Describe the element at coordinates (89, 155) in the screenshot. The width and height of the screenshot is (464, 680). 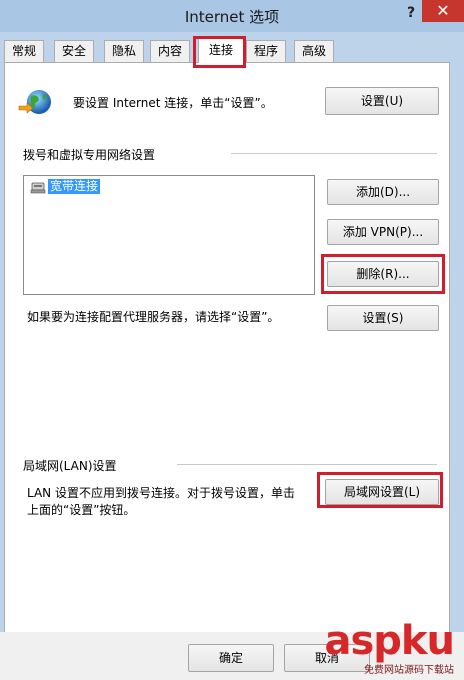
I see `dialup-group-label: 拨号和虚拟专用网络设置` at that location.